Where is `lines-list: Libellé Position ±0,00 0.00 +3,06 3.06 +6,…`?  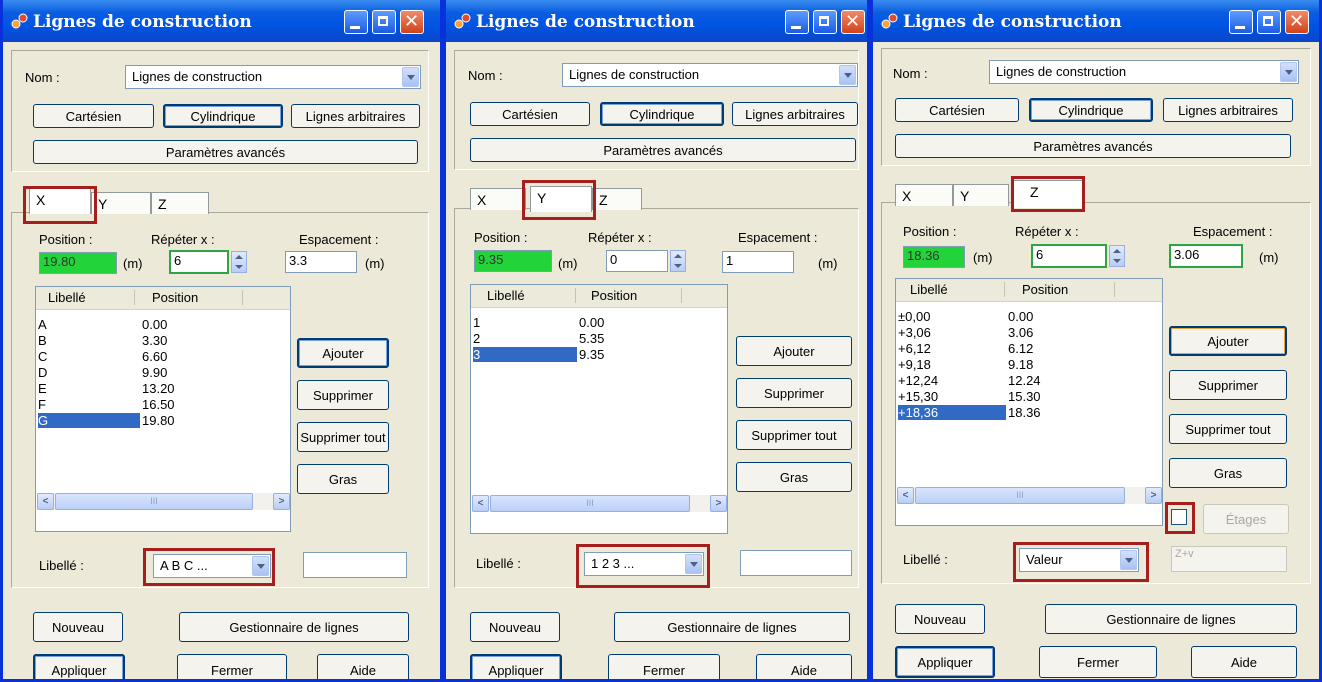 lines-list: Libellé Position ±0,00 0.00 +3,06 3.06 +6,… is located at coordinates (1029, 402).